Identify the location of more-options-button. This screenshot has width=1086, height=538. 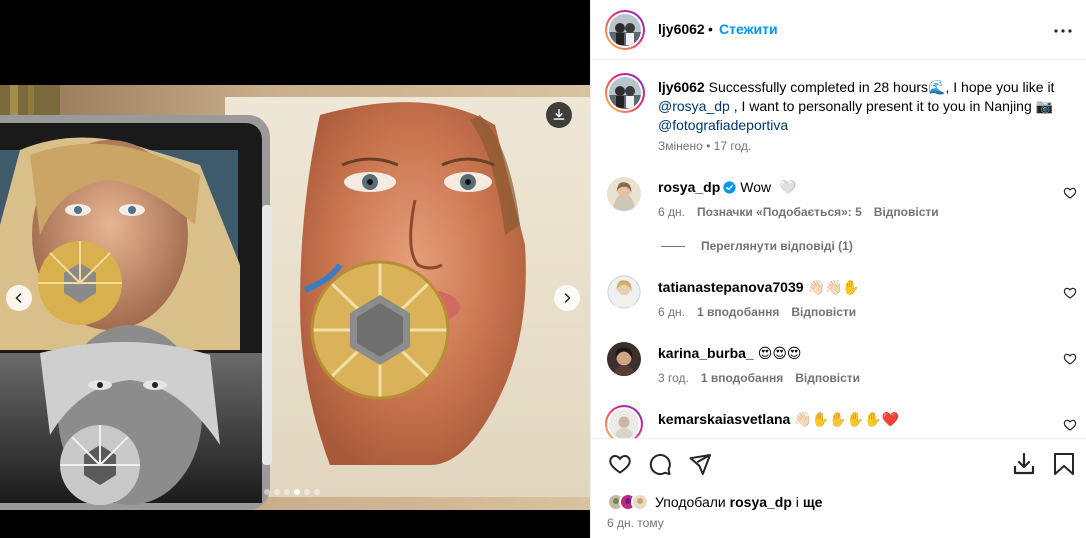
(1063, 31).